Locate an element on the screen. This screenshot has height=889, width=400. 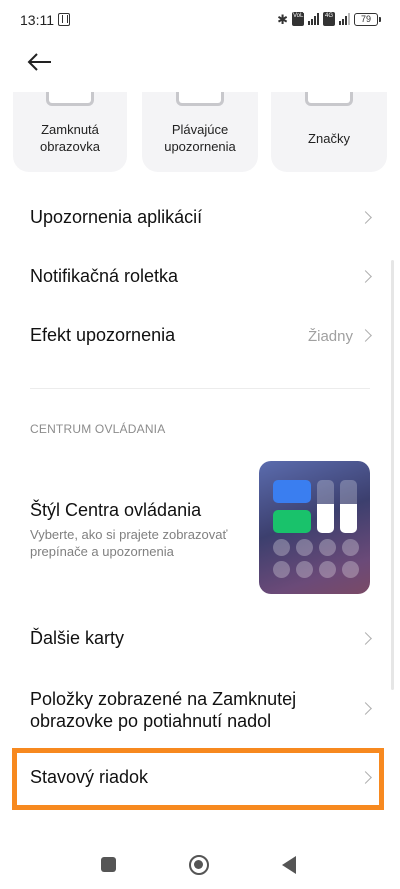
status-bar: 13:11 ✱ VoLTE 4G 79 is located at coordinates (200, 20).